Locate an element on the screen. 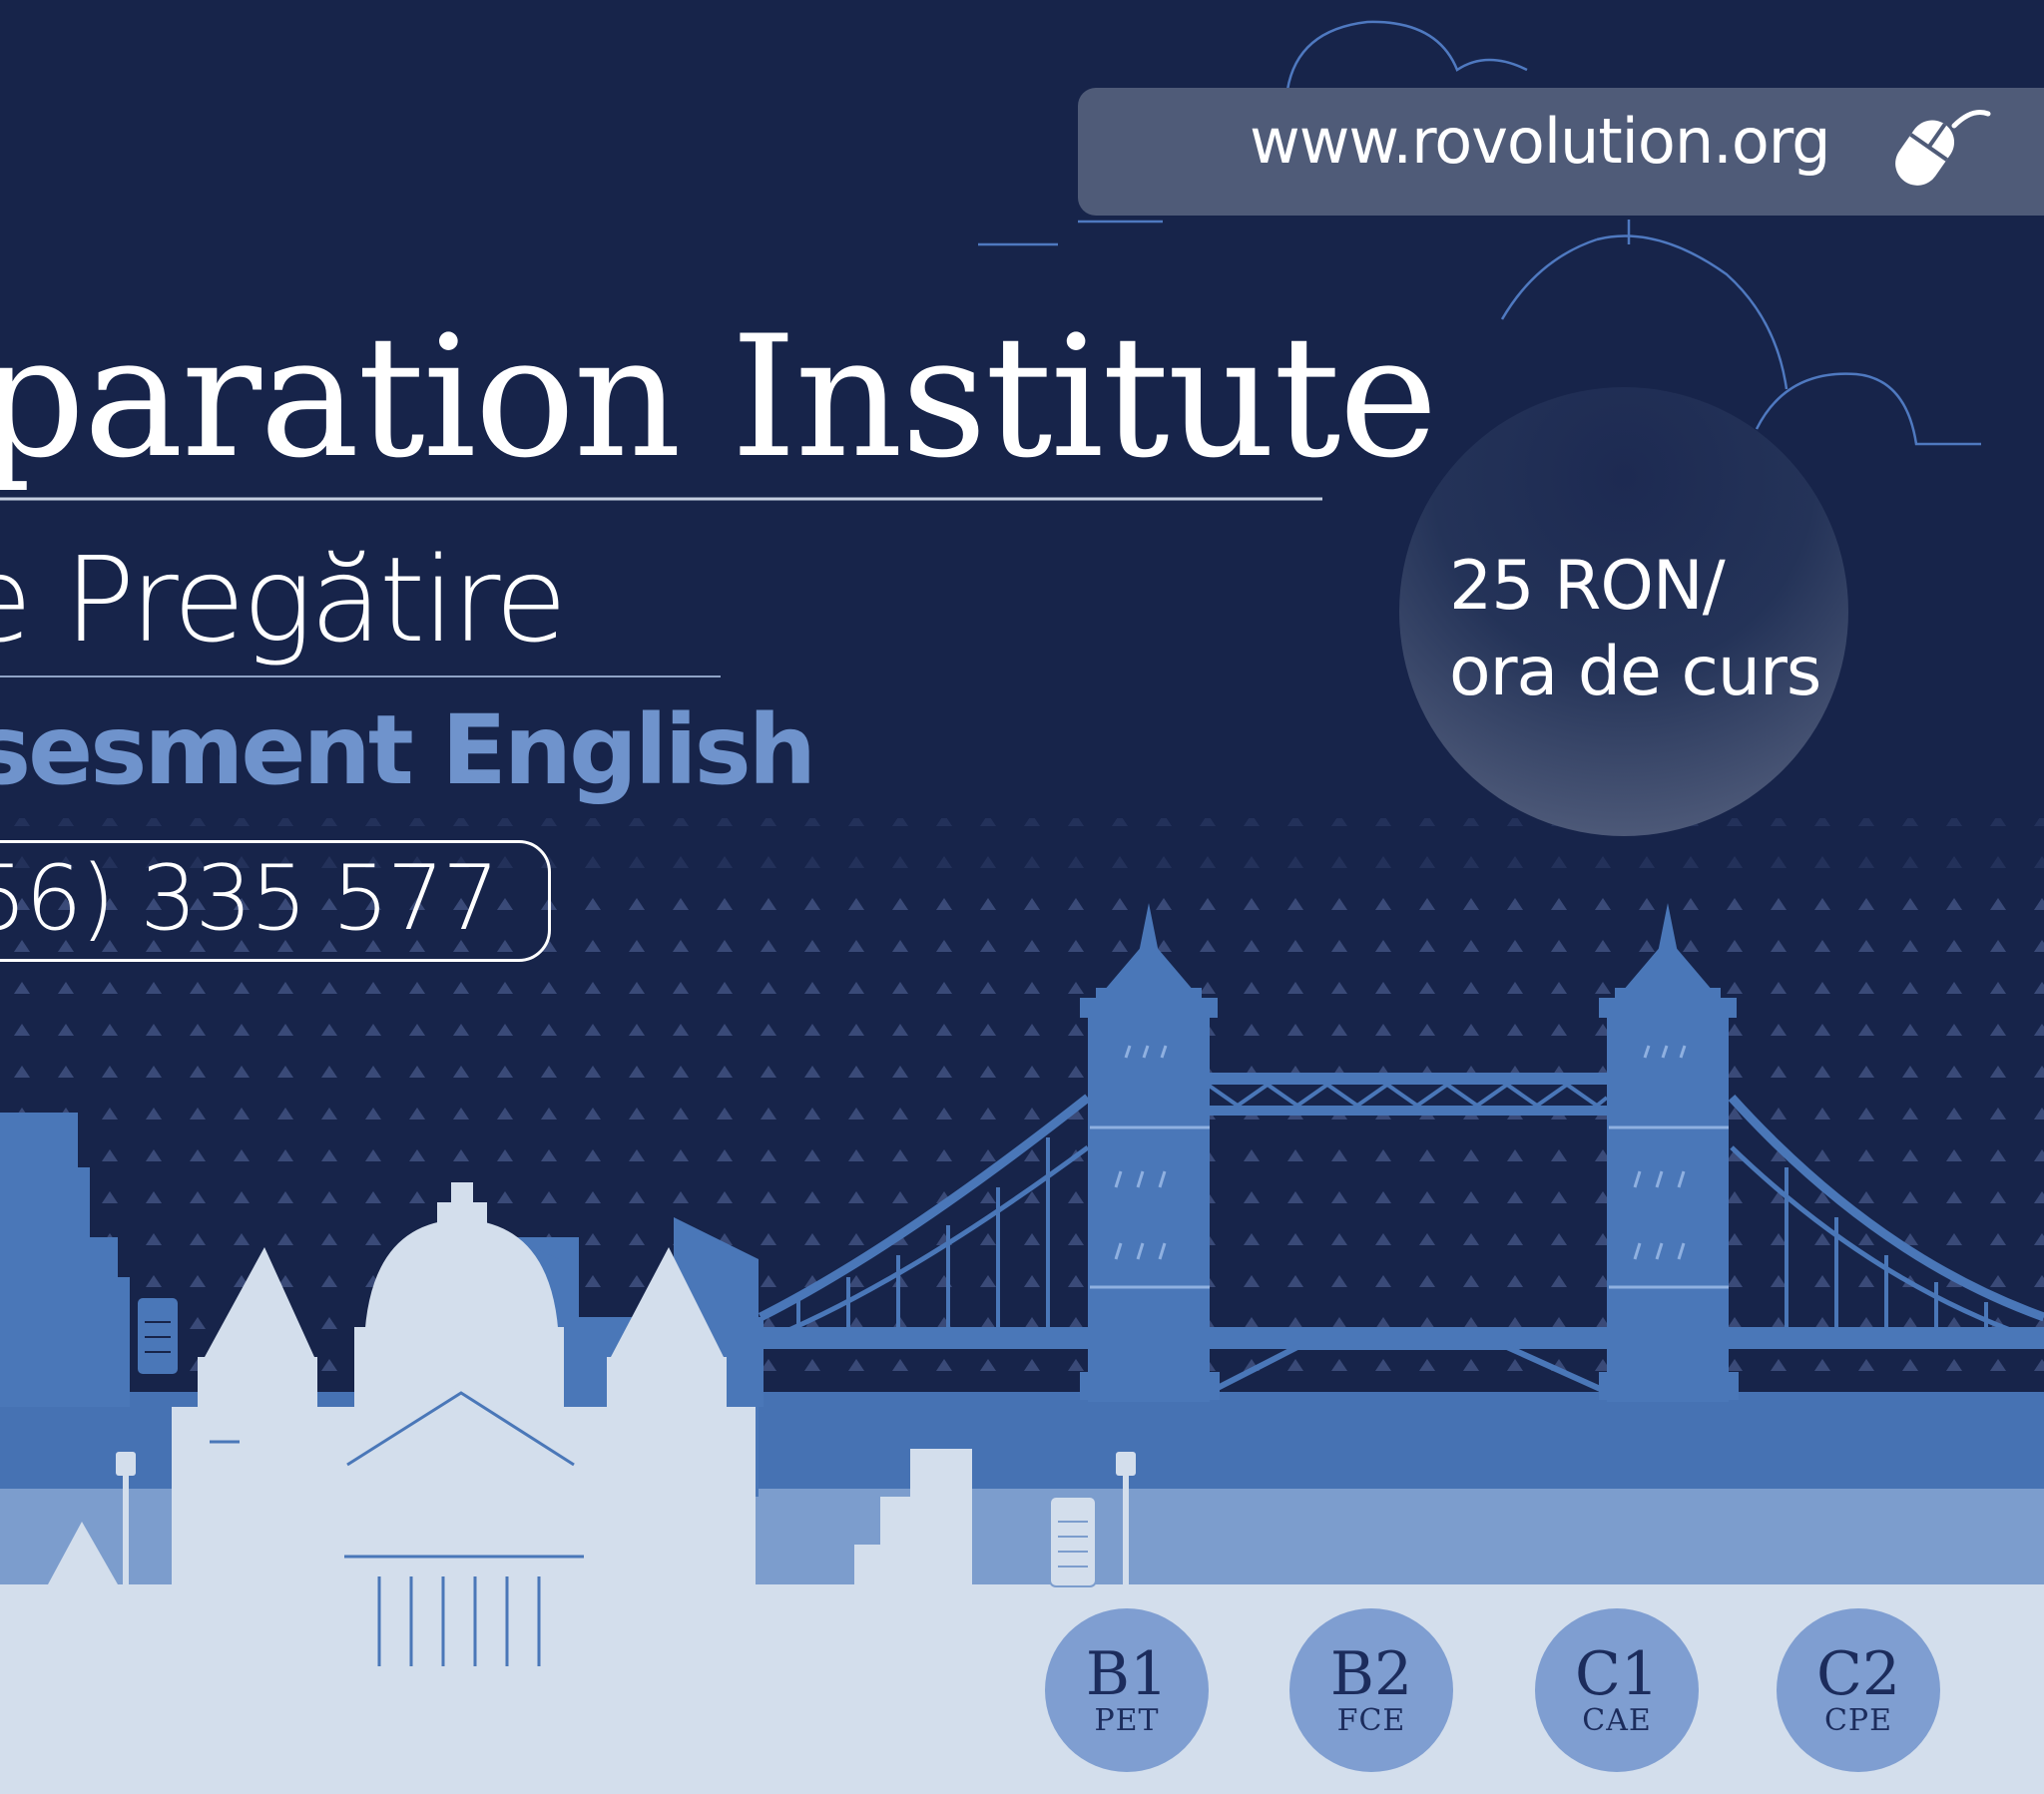 This screenshot has height=1794, width=2044. price-amount: 25 RON/ is located at coordinates (1587, 586).